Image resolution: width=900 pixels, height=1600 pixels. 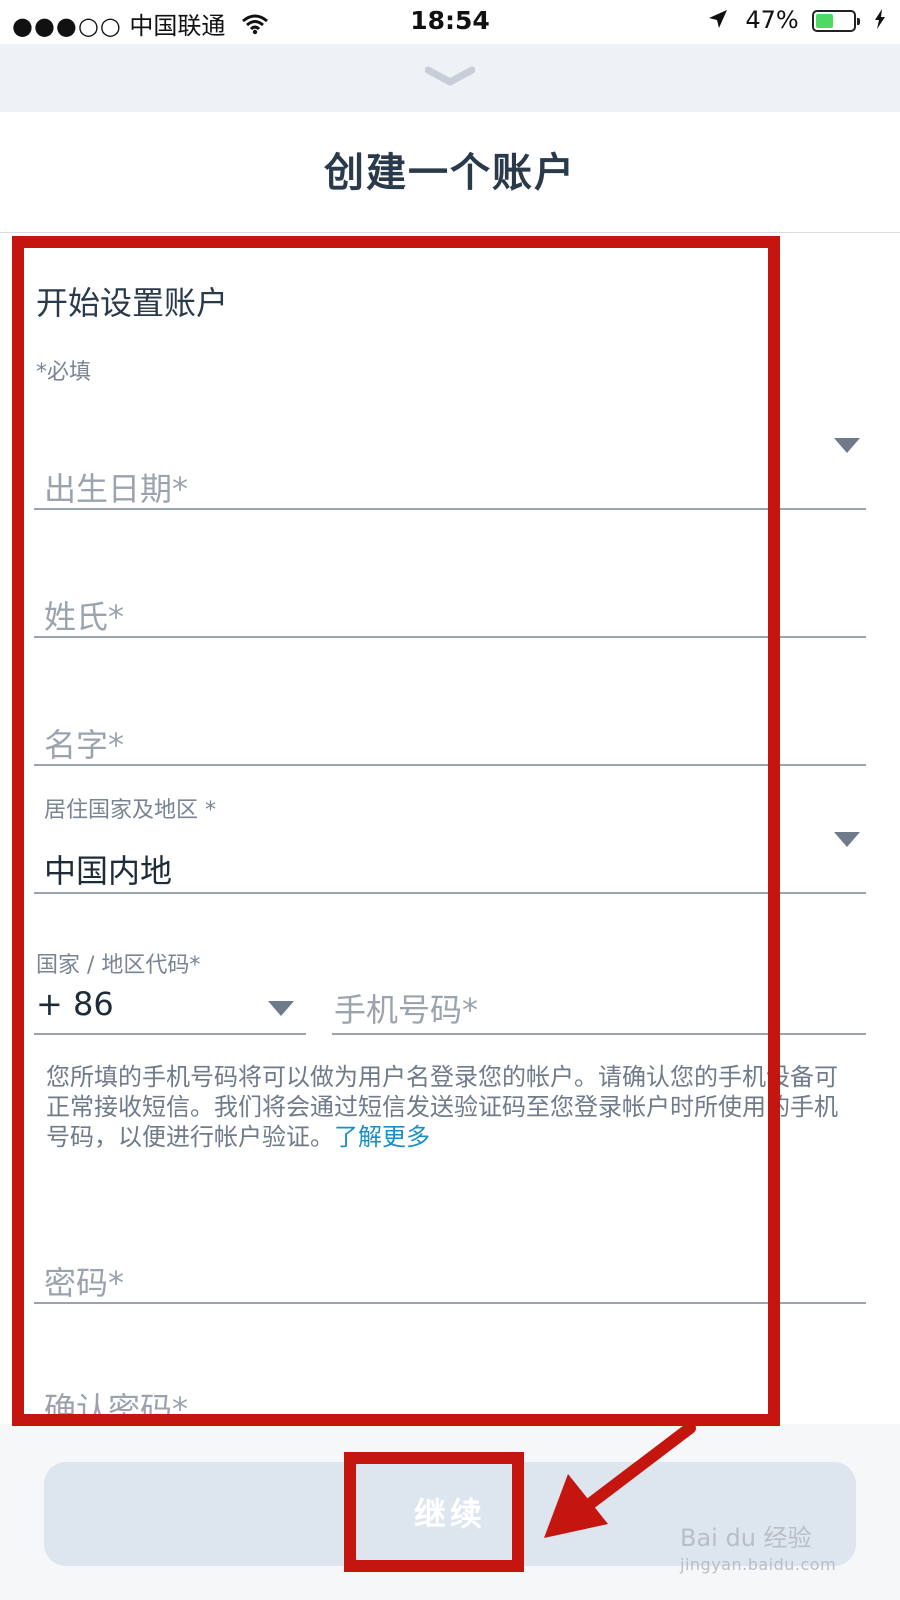 What do you see at coordinates (718, 21) in the screenshot?
I see `location-arrow-icon` at bounding box center [718, 21].